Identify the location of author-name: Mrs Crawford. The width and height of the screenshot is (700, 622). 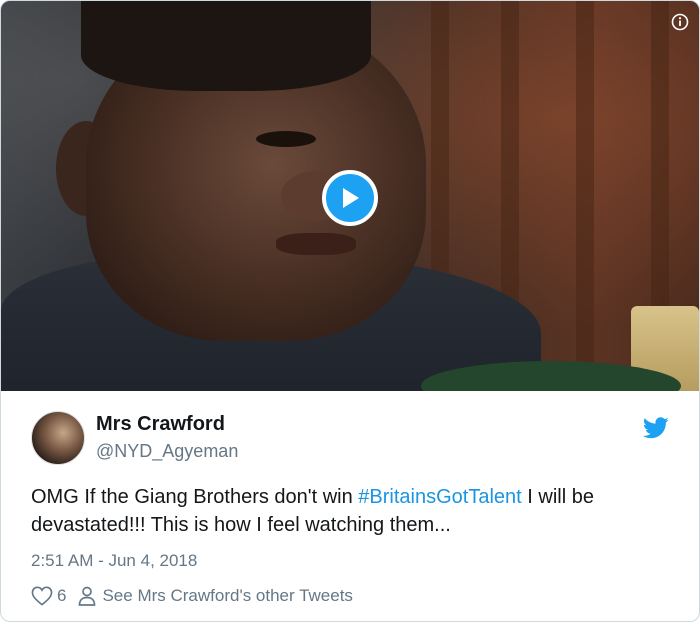
(160, 424).